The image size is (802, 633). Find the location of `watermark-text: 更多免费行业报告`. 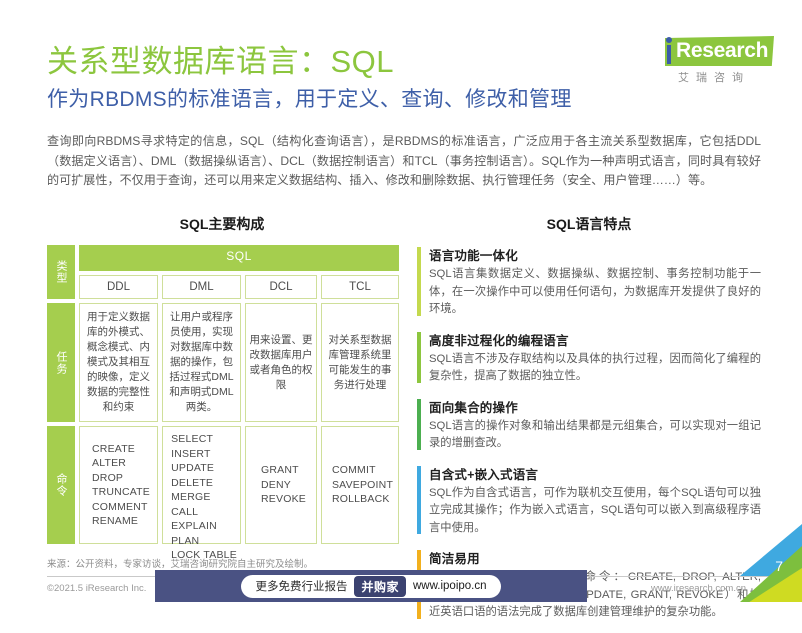

watermark-text: 更多免费行业报告 is located at coordinates (301, 587).